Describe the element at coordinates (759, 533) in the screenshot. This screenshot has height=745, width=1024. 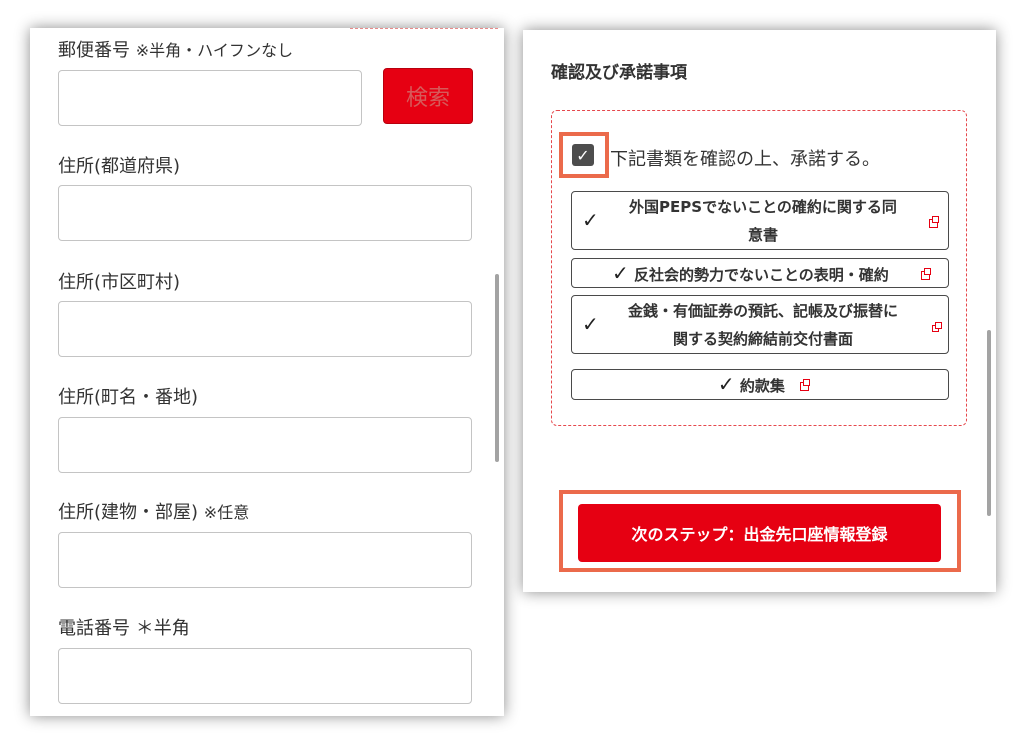
I see `next-step-button: 次のステップ：出金先口座情報登録` at that location.